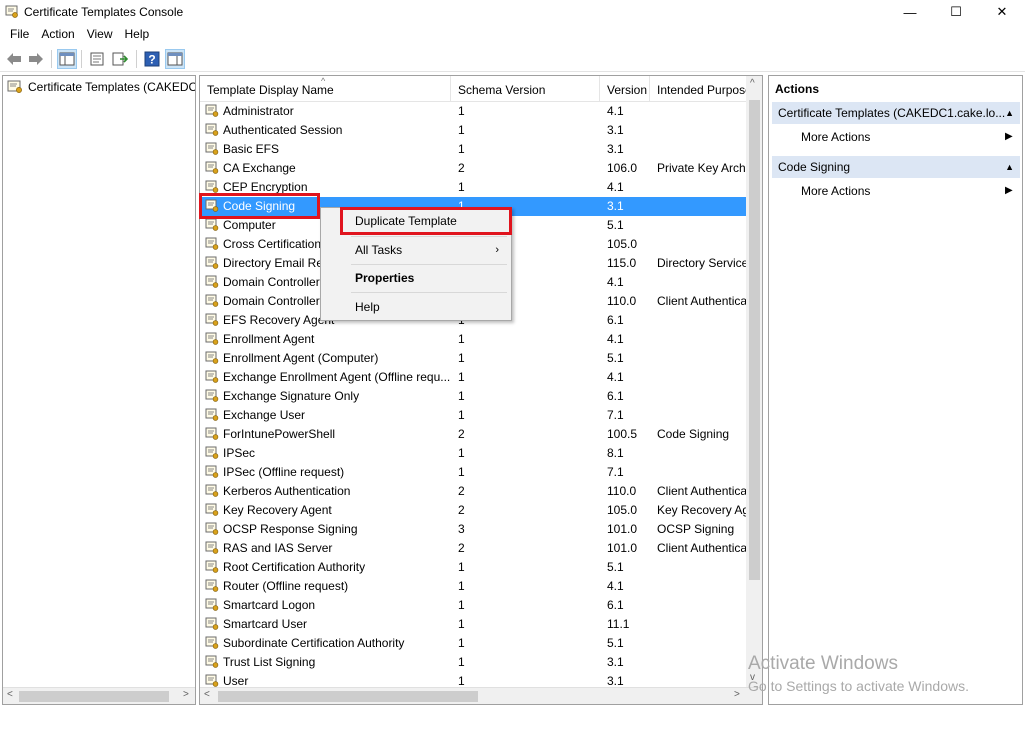  I want to click on table-row: Root Certification Authority 1 5.1, so click(473, 567).